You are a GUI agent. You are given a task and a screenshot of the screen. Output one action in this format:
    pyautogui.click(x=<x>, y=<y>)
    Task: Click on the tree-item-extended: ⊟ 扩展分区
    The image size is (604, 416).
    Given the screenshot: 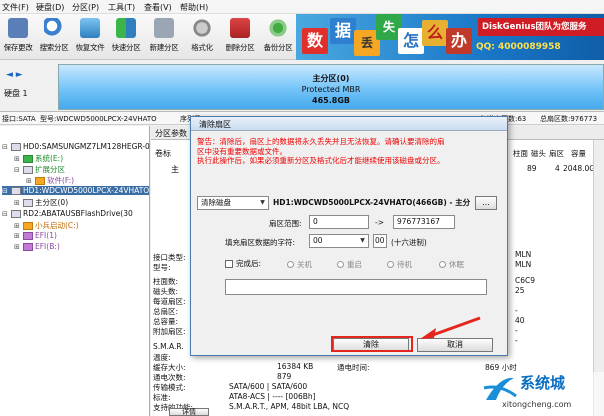 What is the action you would take?
    pyautogui.click(x=39, y=169)
    